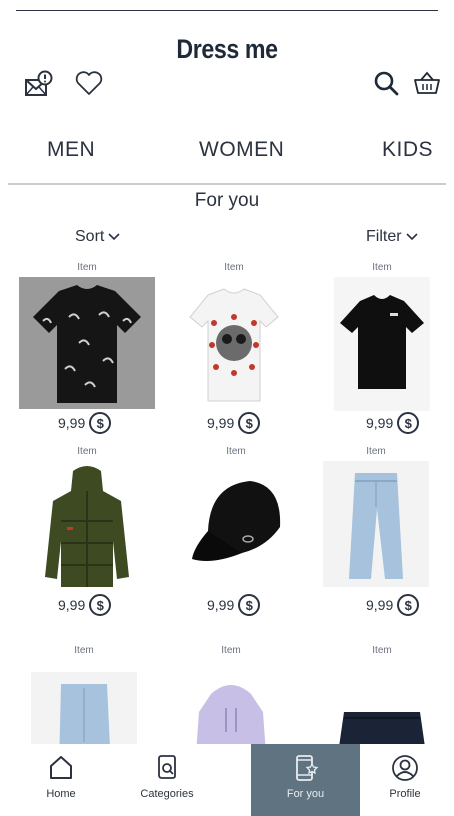 This screenshot has width=454, height=816. Describe the element at coordinates (306, 768) in the screenshot. I see `phone-star-icon` at that location.